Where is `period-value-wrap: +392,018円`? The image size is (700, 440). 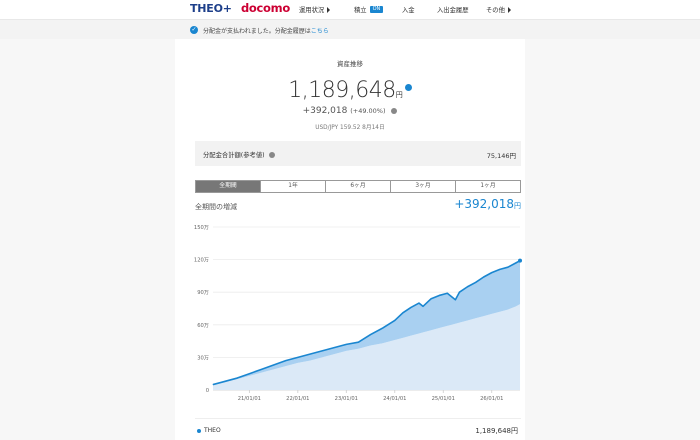
period-value-wrap: +392,018円 is located at coordinates (487, 204).